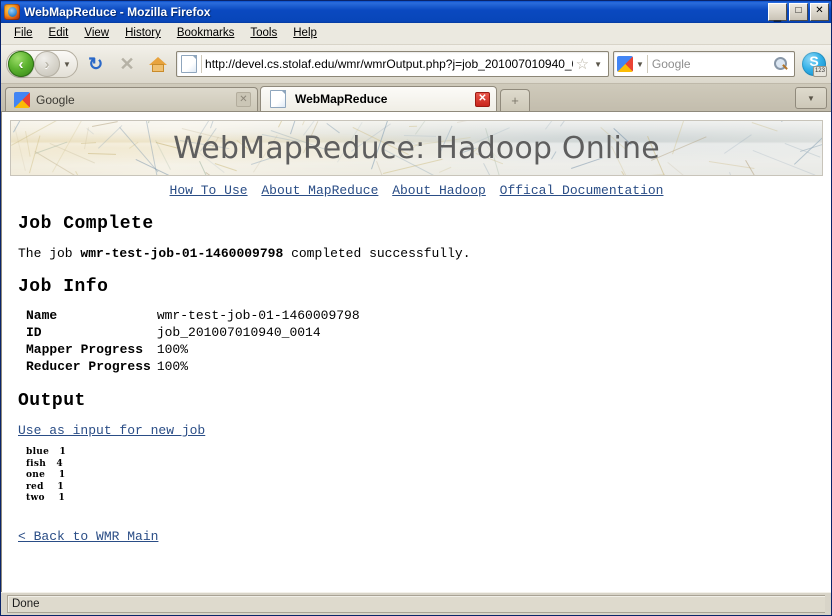 This screenshot has height=616, width=832. What do you see at coordinates (416, 12) in the screenshot?
I see `title-bar: WebMapReduce - Mozilla Firefox _ □ ✕` at bounding box center [416, 12].